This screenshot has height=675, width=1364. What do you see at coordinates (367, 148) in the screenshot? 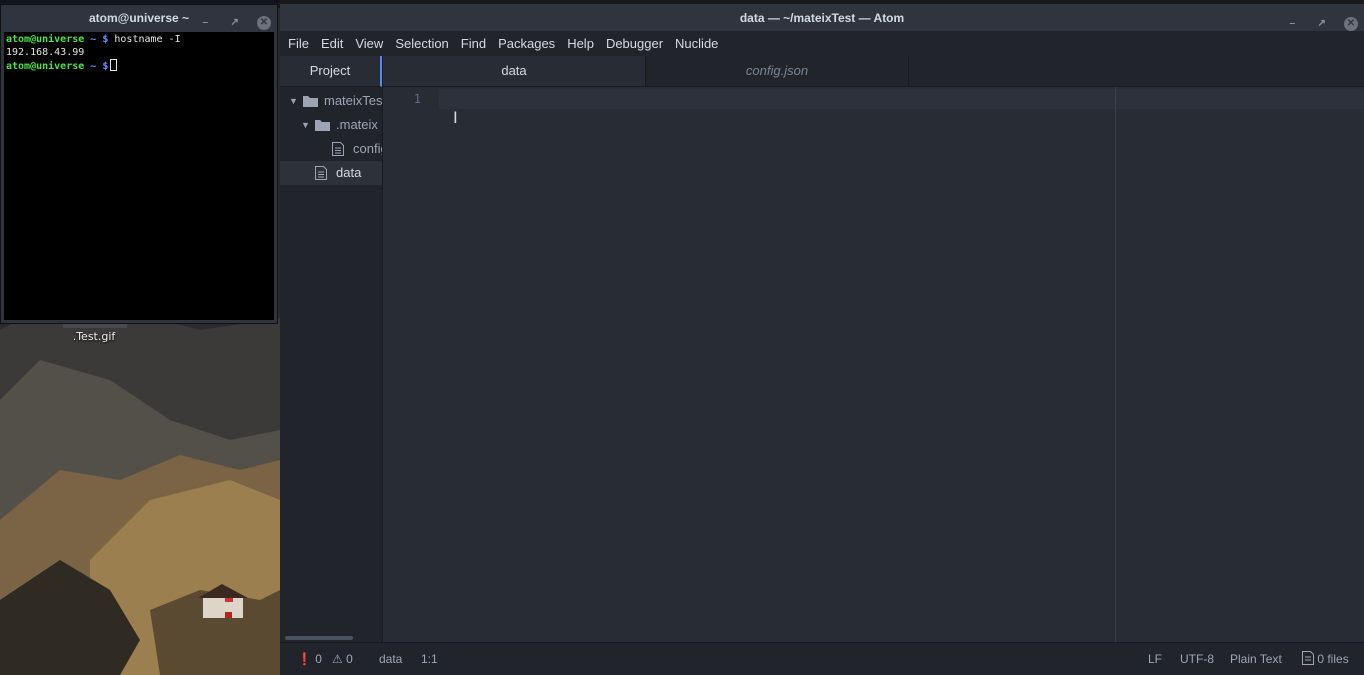
I see `tree-item-label: config.json` at bounding box center [367, 148].